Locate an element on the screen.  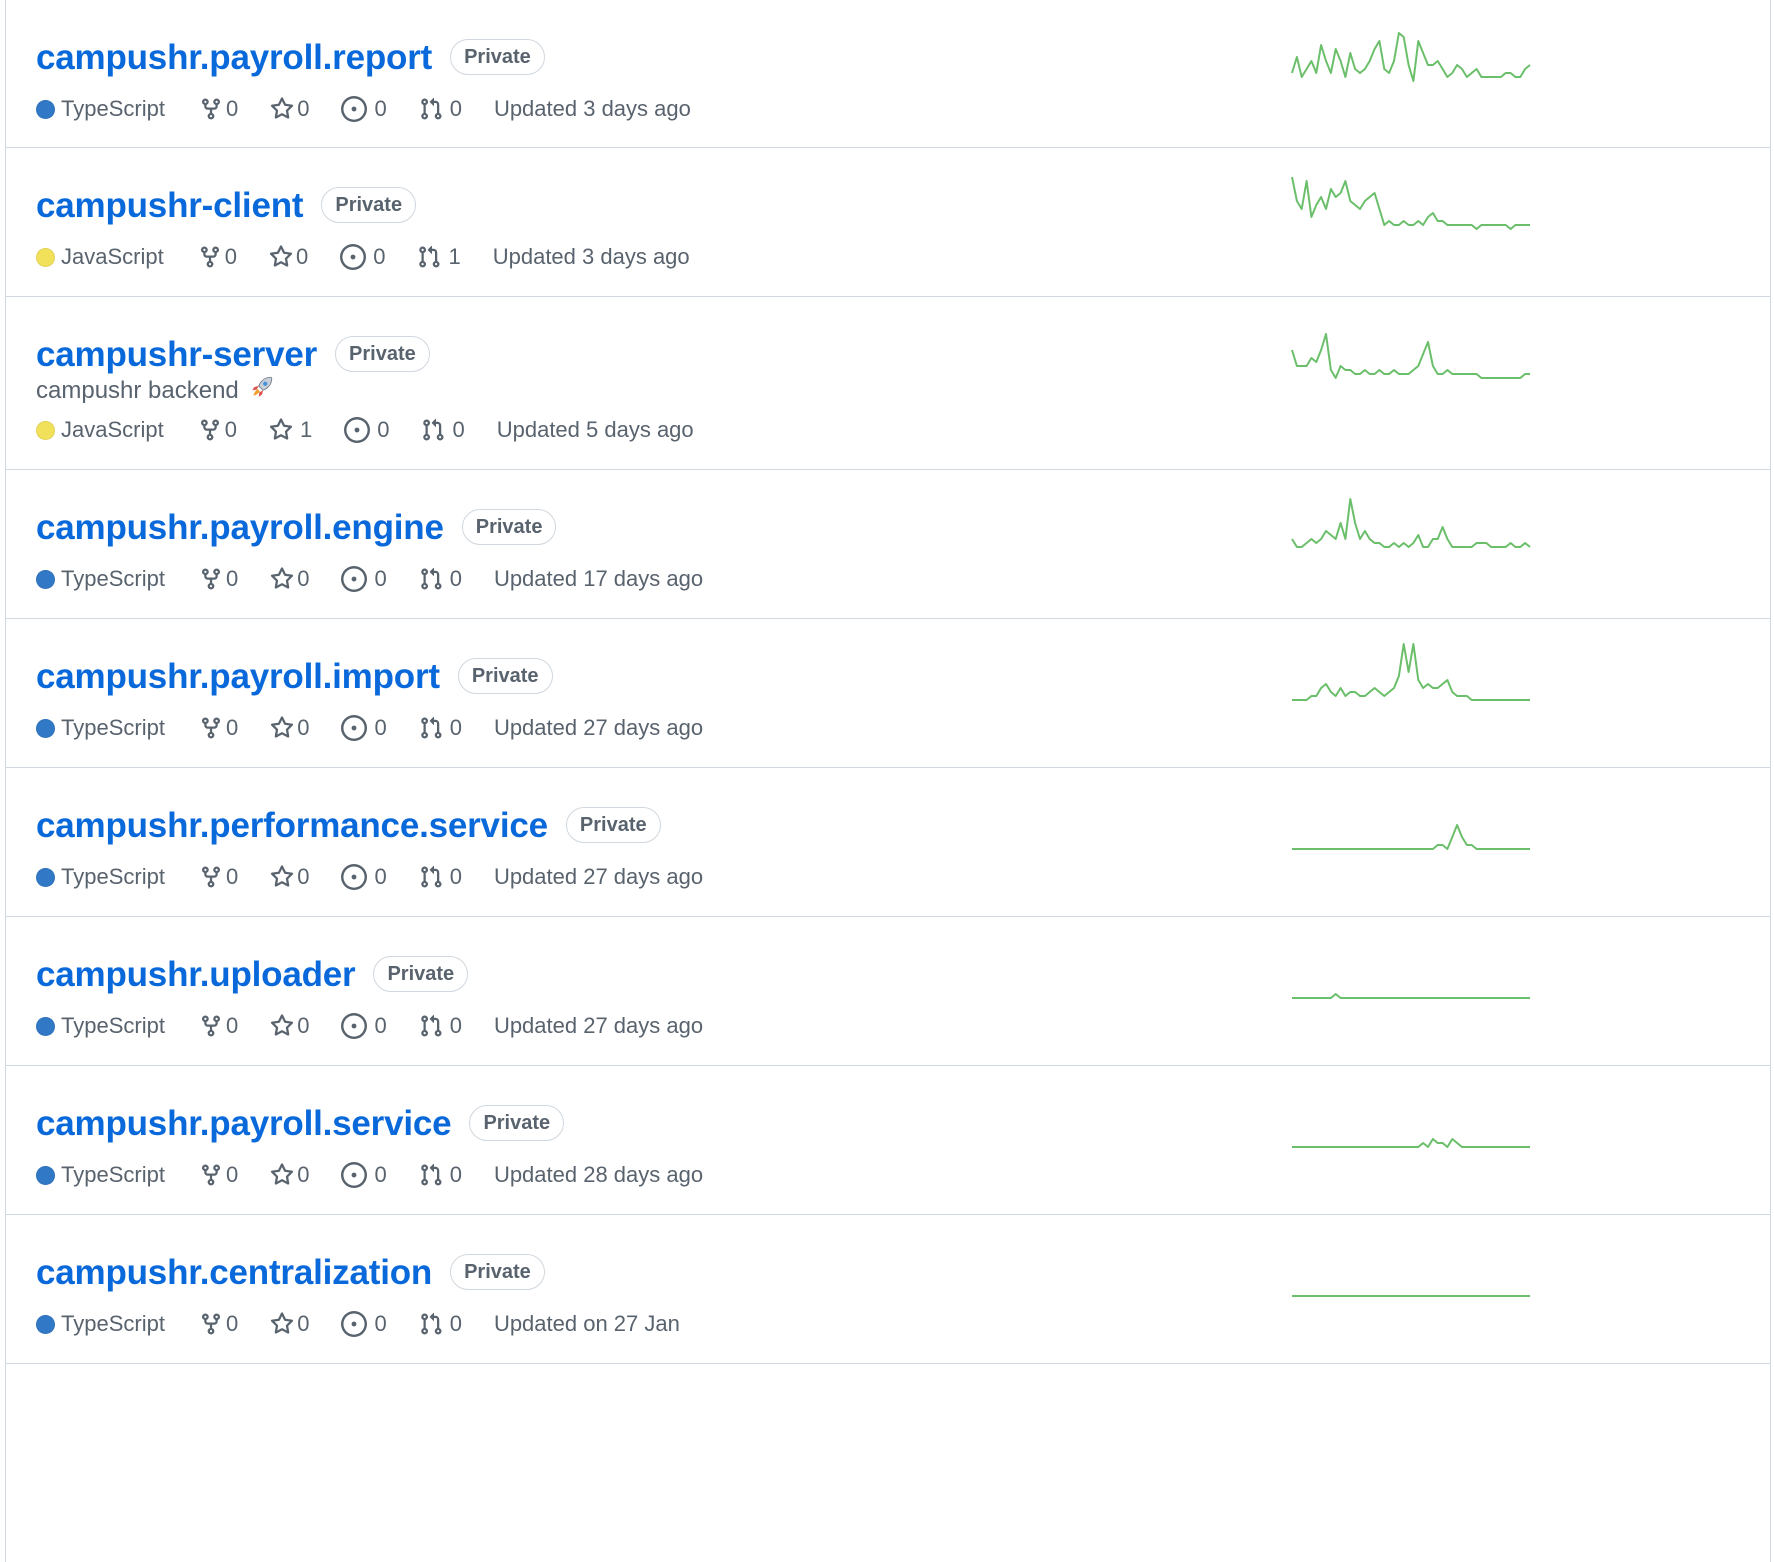
repo-meta: TypeScript 0 0 0 0 Updated 28 days ago is located at coordinates (369, 1175).